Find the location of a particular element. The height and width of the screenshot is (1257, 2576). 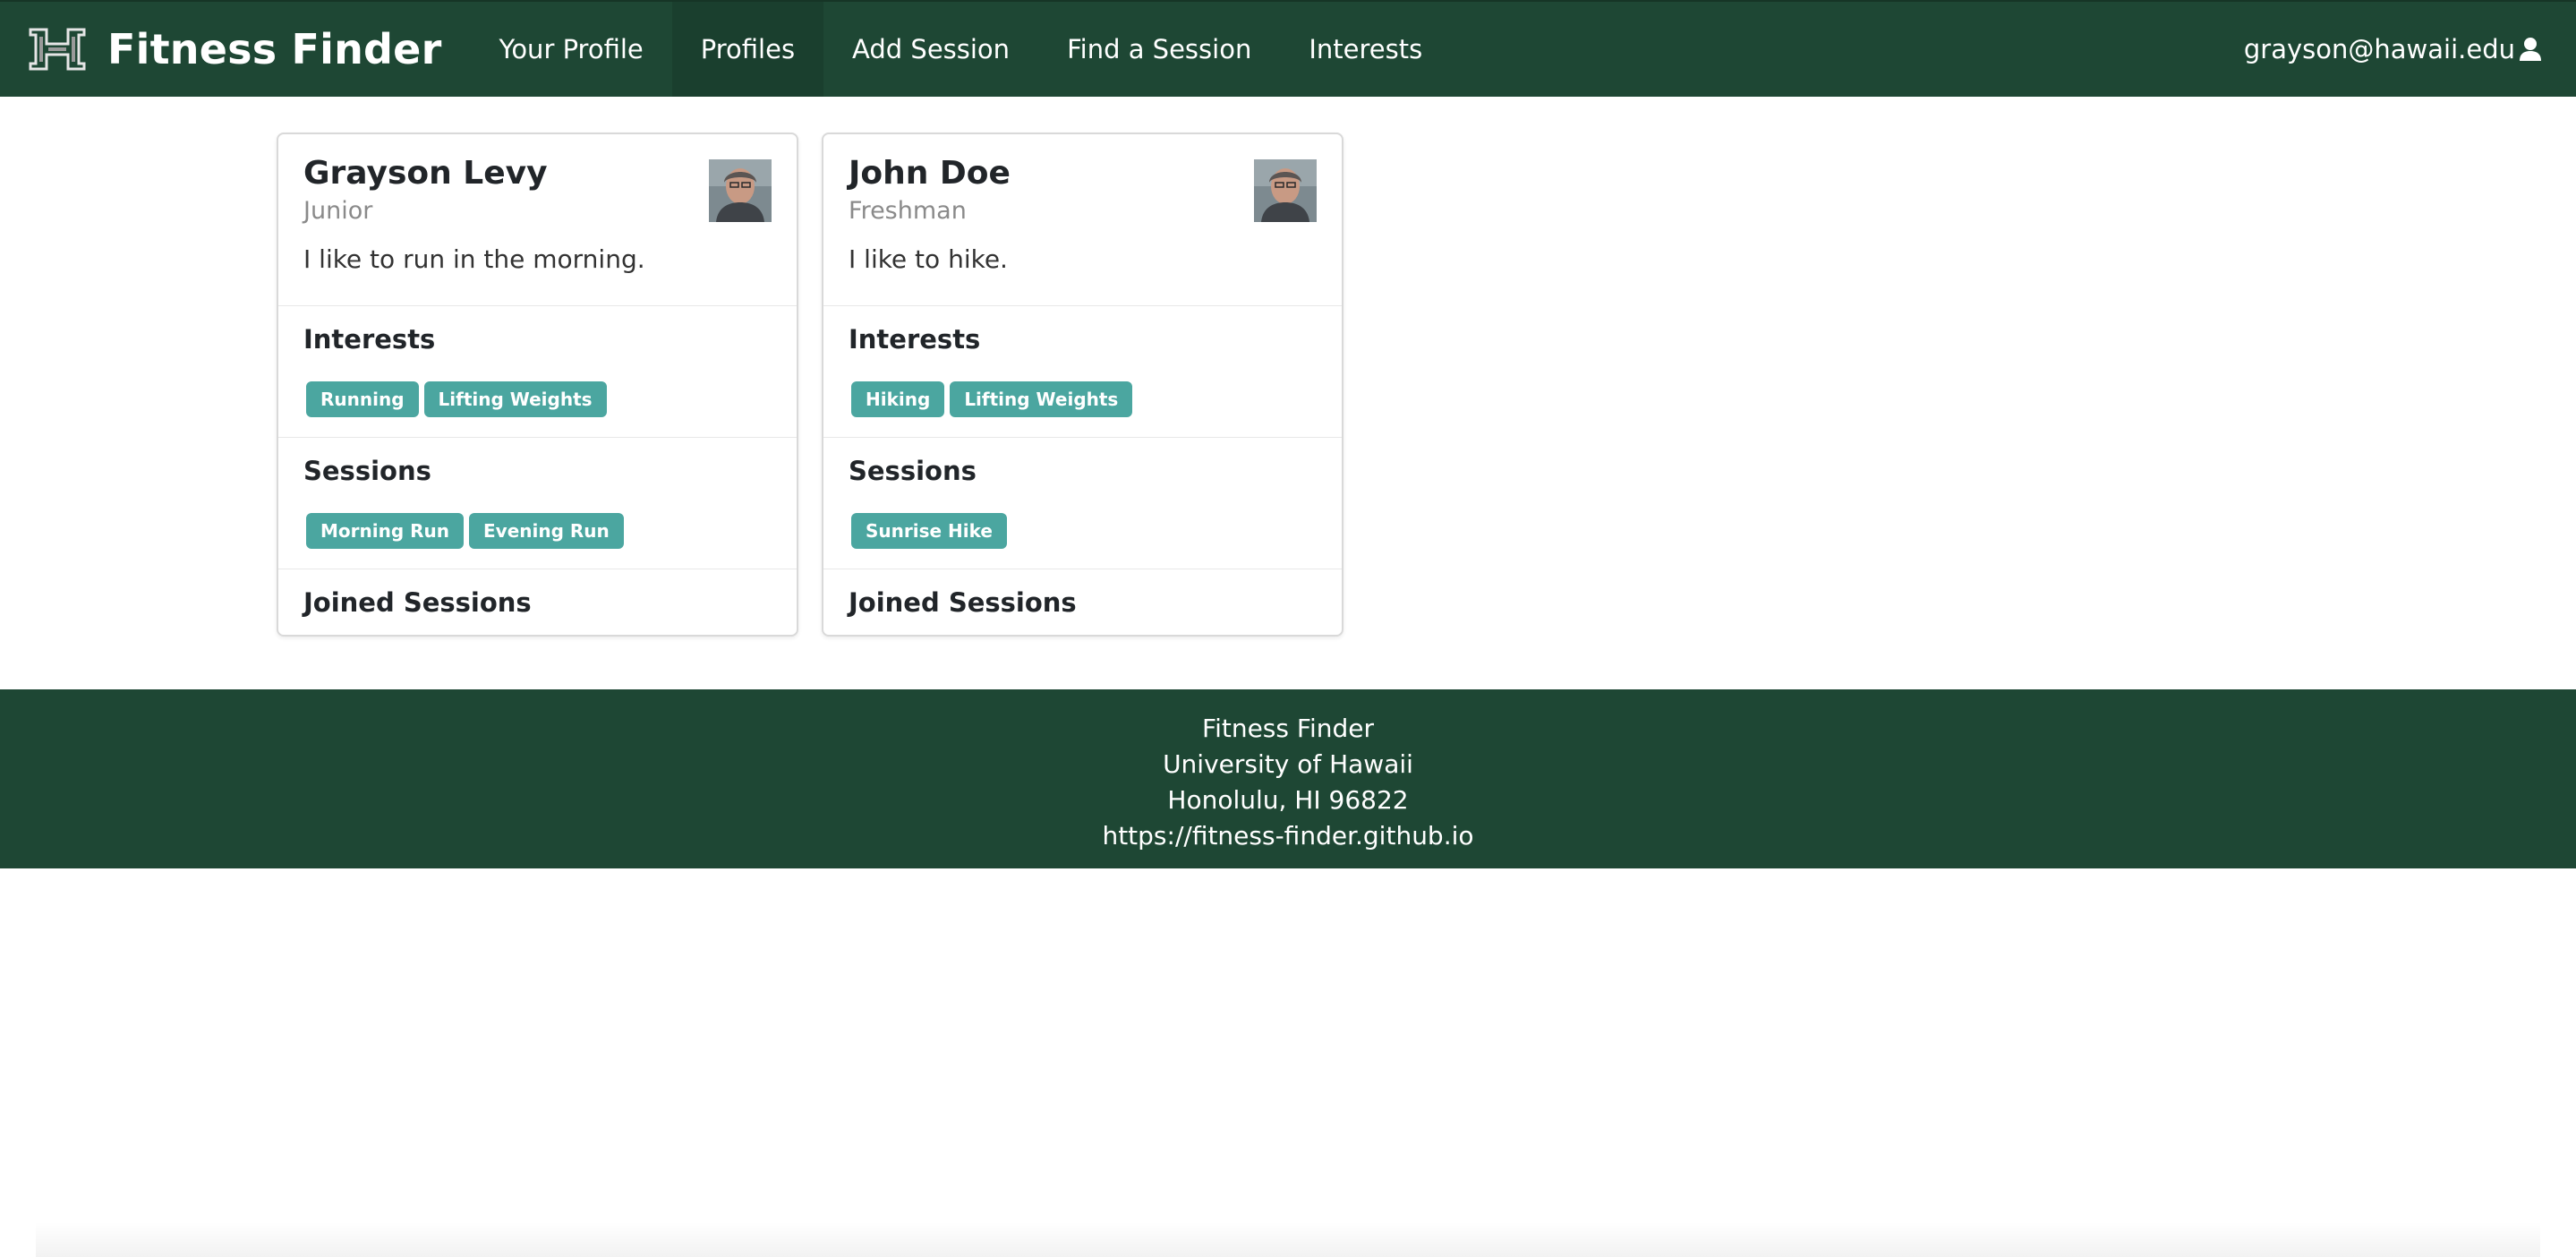

profile-year: Junior is located at coordinates (338, 211).